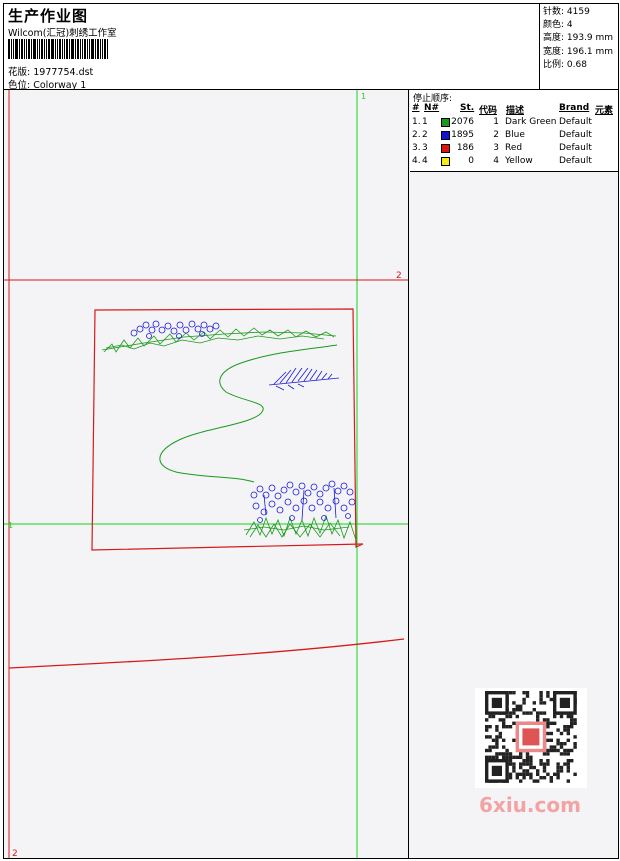 The image size is (620, 861). I want to click on bottom-blue-flowers, so click(303, 501).